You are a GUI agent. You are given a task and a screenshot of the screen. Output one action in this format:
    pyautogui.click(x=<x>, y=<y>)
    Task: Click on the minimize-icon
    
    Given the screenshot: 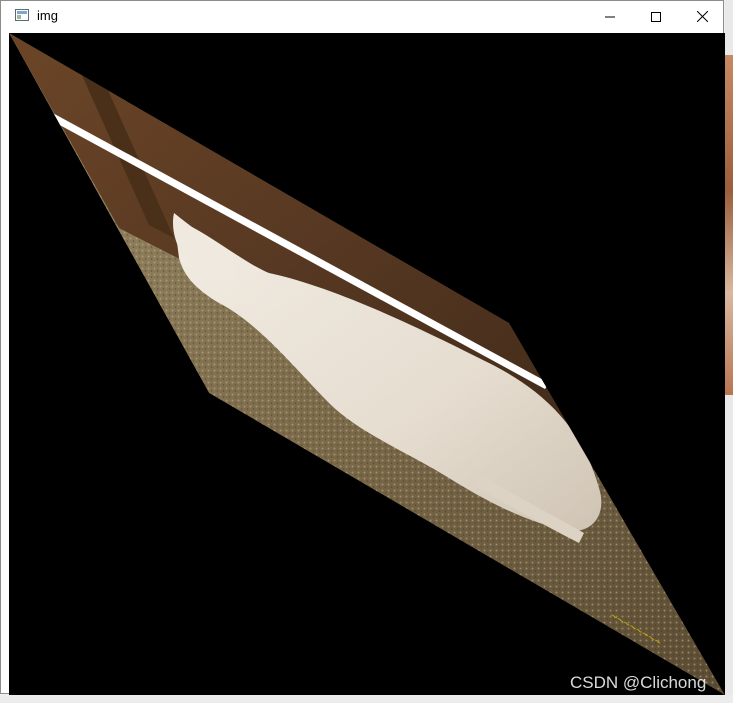 What is the action you would take?
    pyautogui.click(x=610, y=16)
    